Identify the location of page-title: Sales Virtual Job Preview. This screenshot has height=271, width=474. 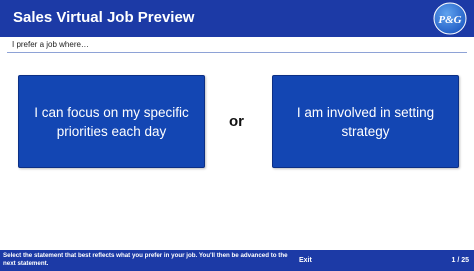
(104, 17).